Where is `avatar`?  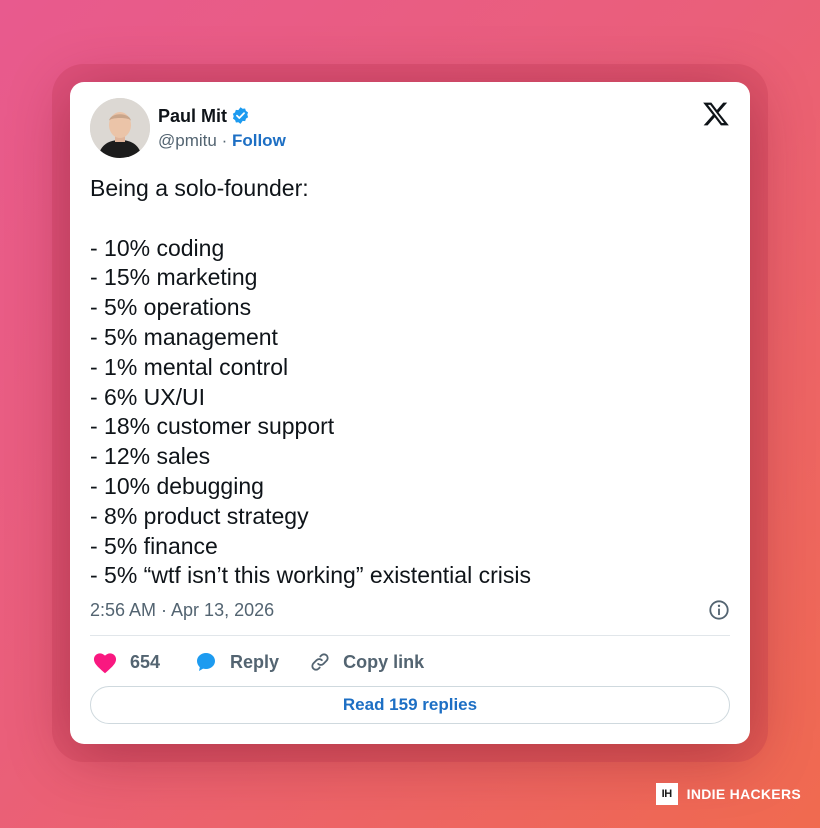 avatar is located at coordinates (120, 128).